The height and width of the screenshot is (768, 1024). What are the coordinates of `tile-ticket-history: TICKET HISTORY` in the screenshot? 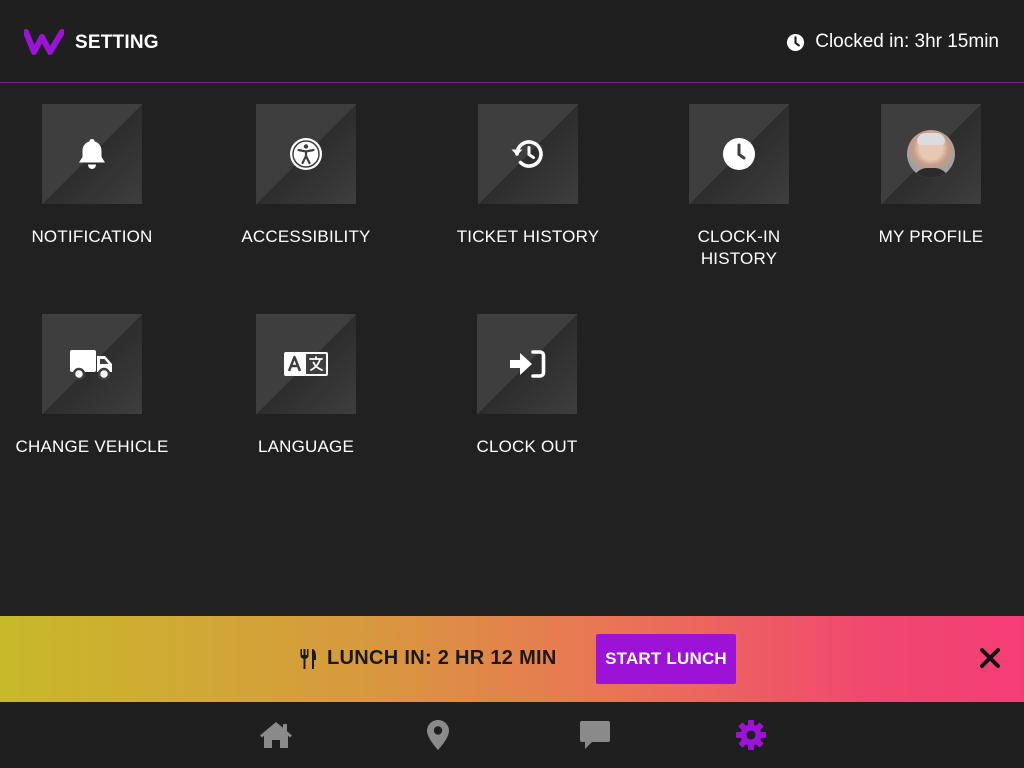 It's located at (528, 176).